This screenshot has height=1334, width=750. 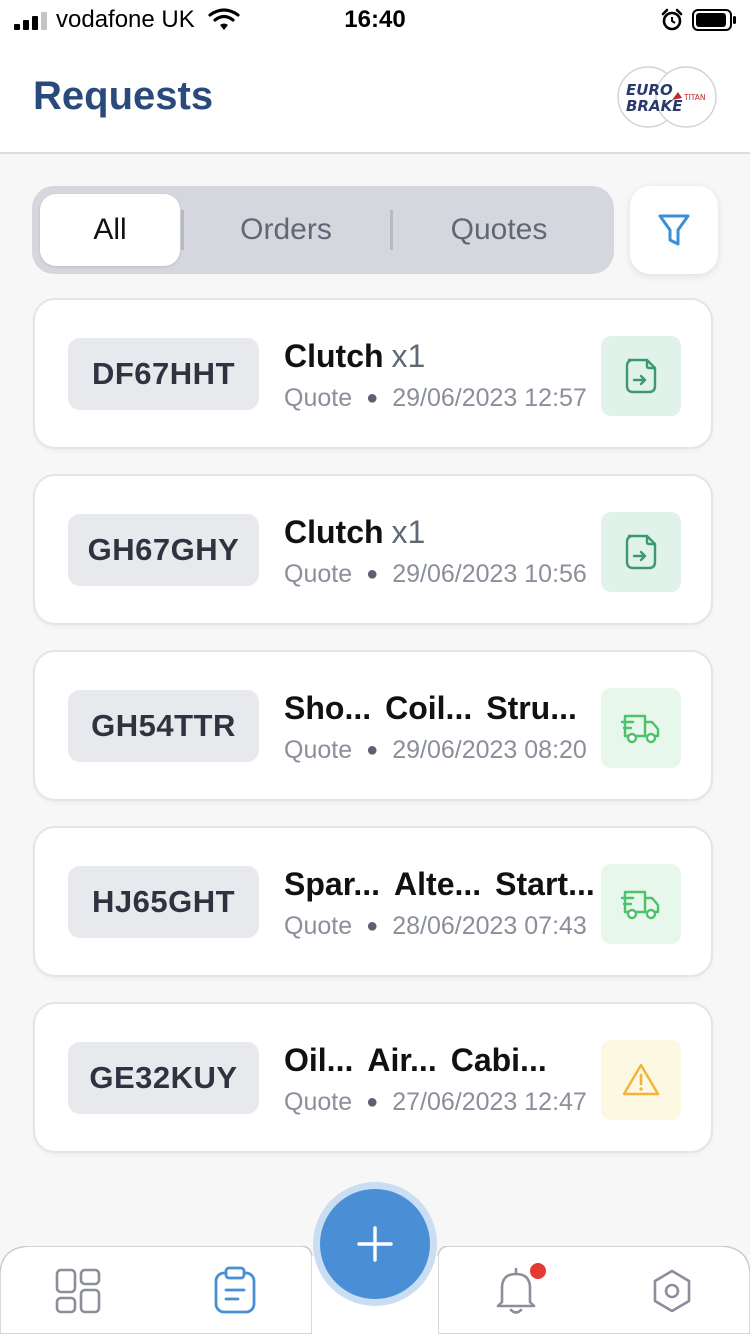 I want to click on wifi-icon, so click(x=224, y=19).